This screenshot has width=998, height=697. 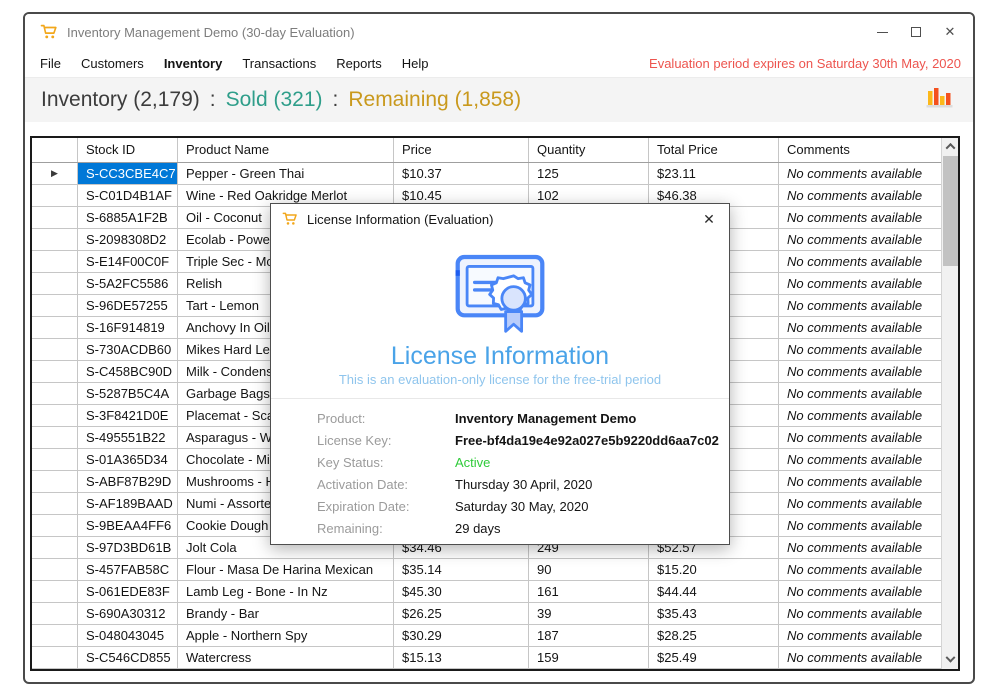 What do you see at coordinates (714, 657) in the screenshot?
I see `cell-total: $25.49` at bounding box center [714, 657].